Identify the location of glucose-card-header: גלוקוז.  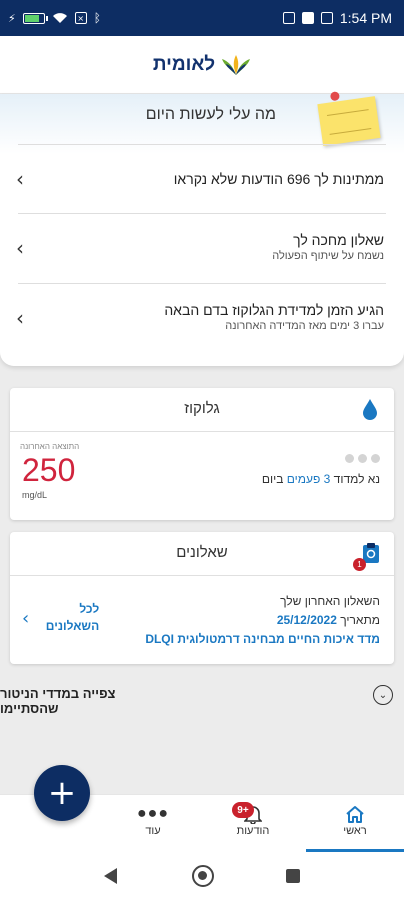
(202, 410).